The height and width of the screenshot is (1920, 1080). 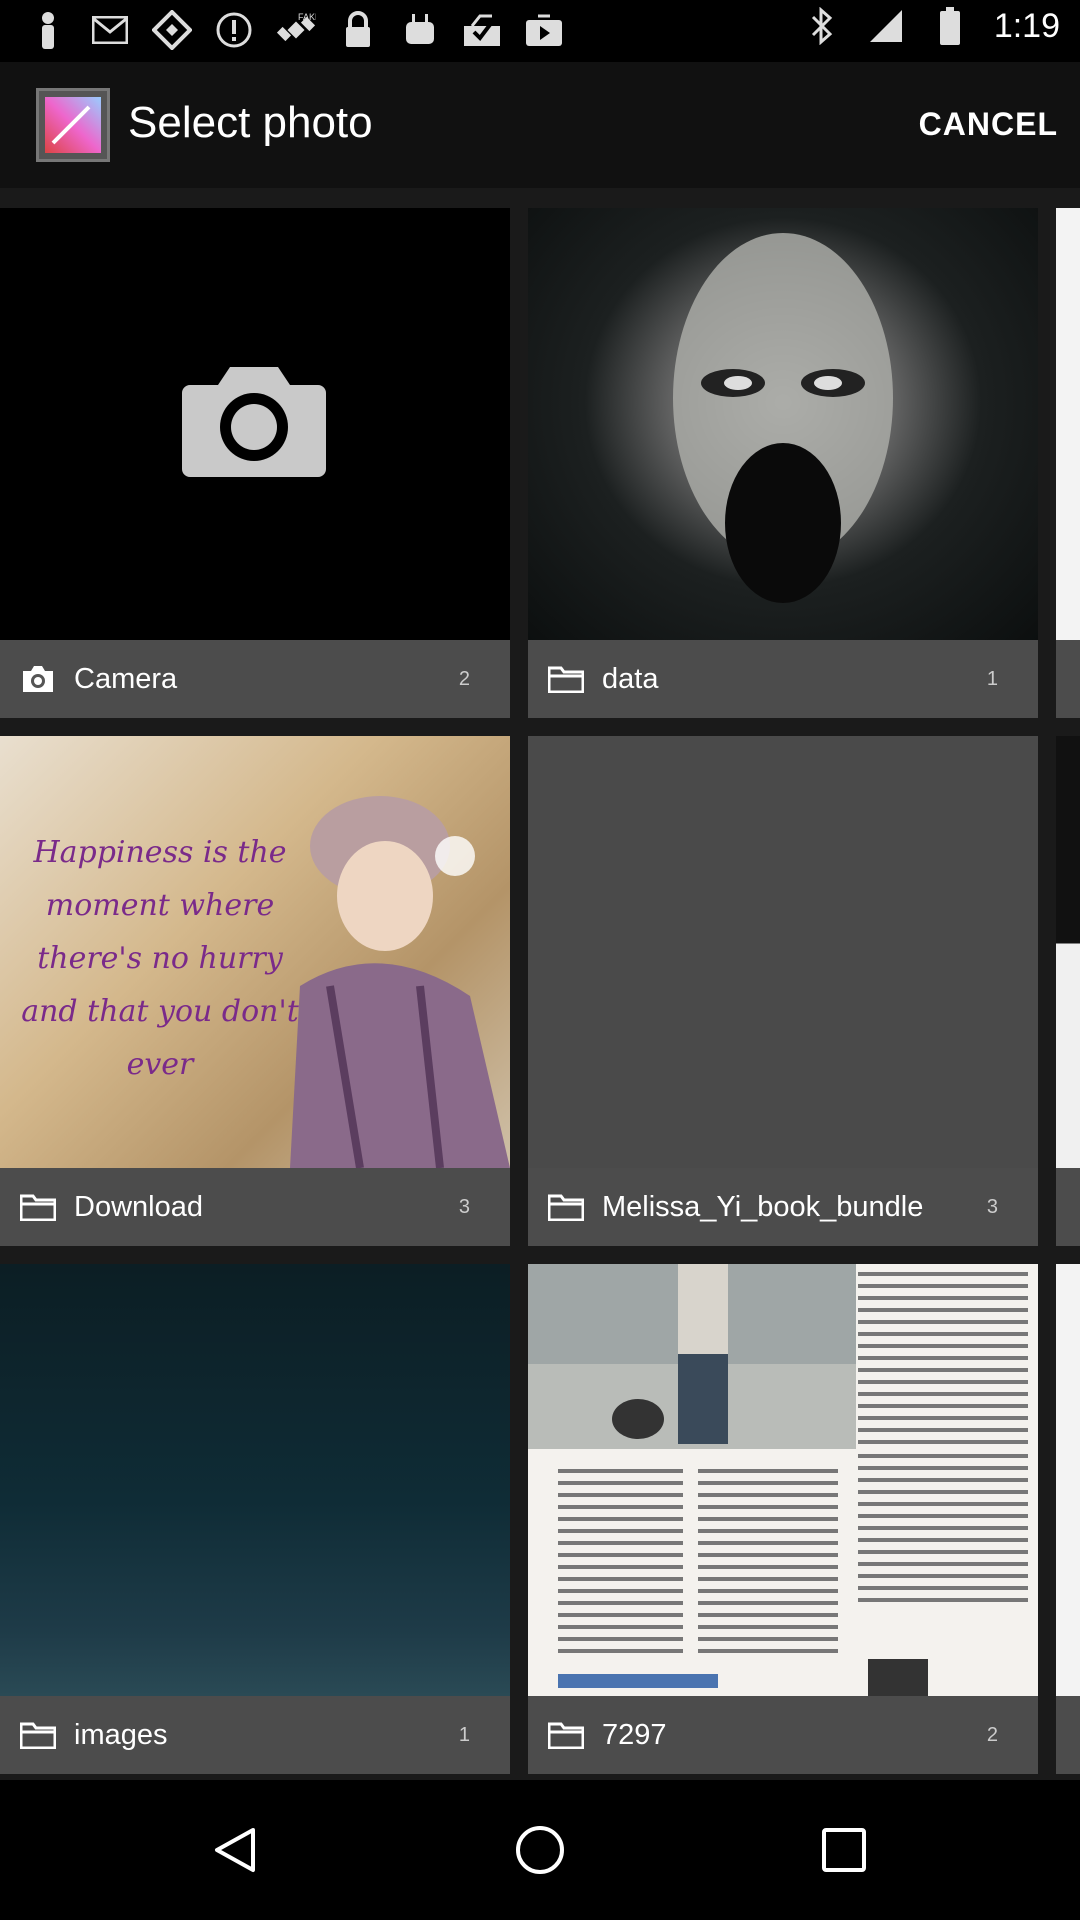 I want to click on fake-gps-icon: FAKE, so click(x=296, y=30).